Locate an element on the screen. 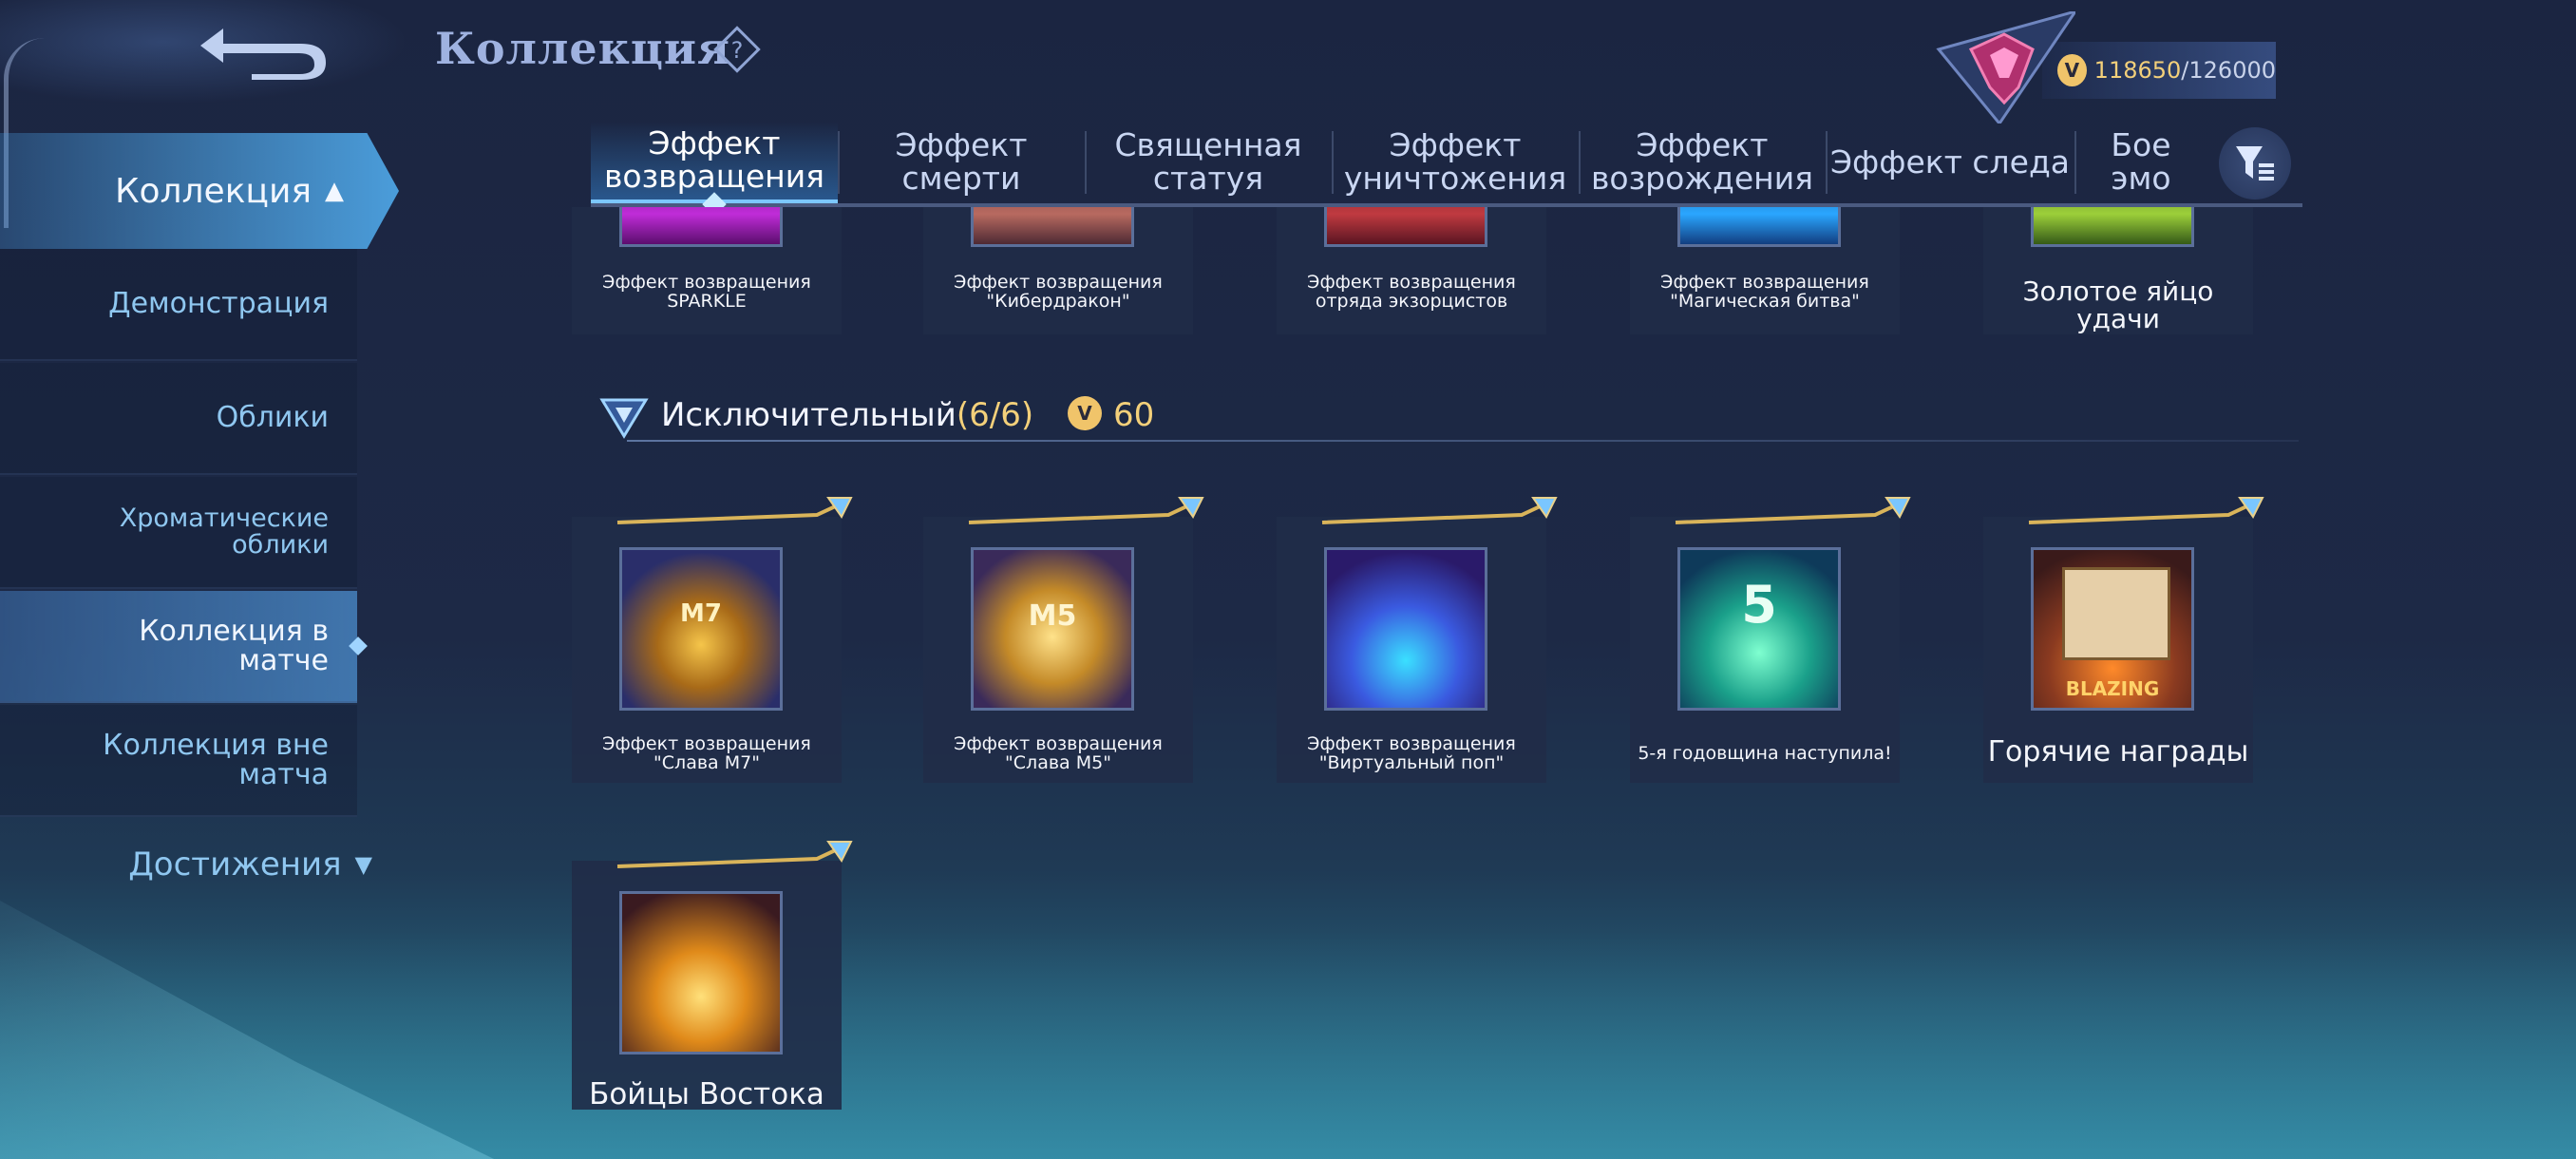 This screenshot has height=1159, width=2576. section-count: (6/6) is located at coordinates (995, 415).